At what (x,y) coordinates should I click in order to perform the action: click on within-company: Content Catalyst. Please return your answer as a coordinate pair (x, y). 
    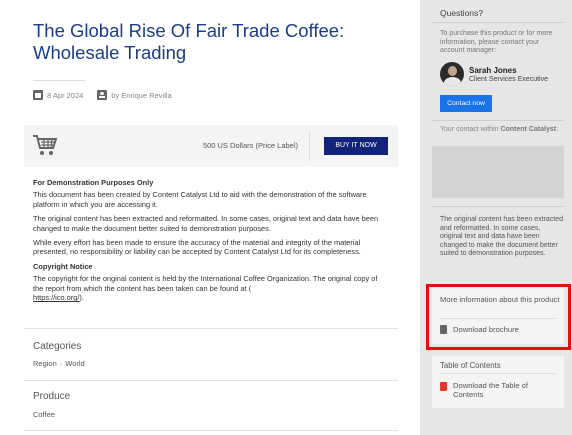
    Looking at the image, I should click on (528, 129).